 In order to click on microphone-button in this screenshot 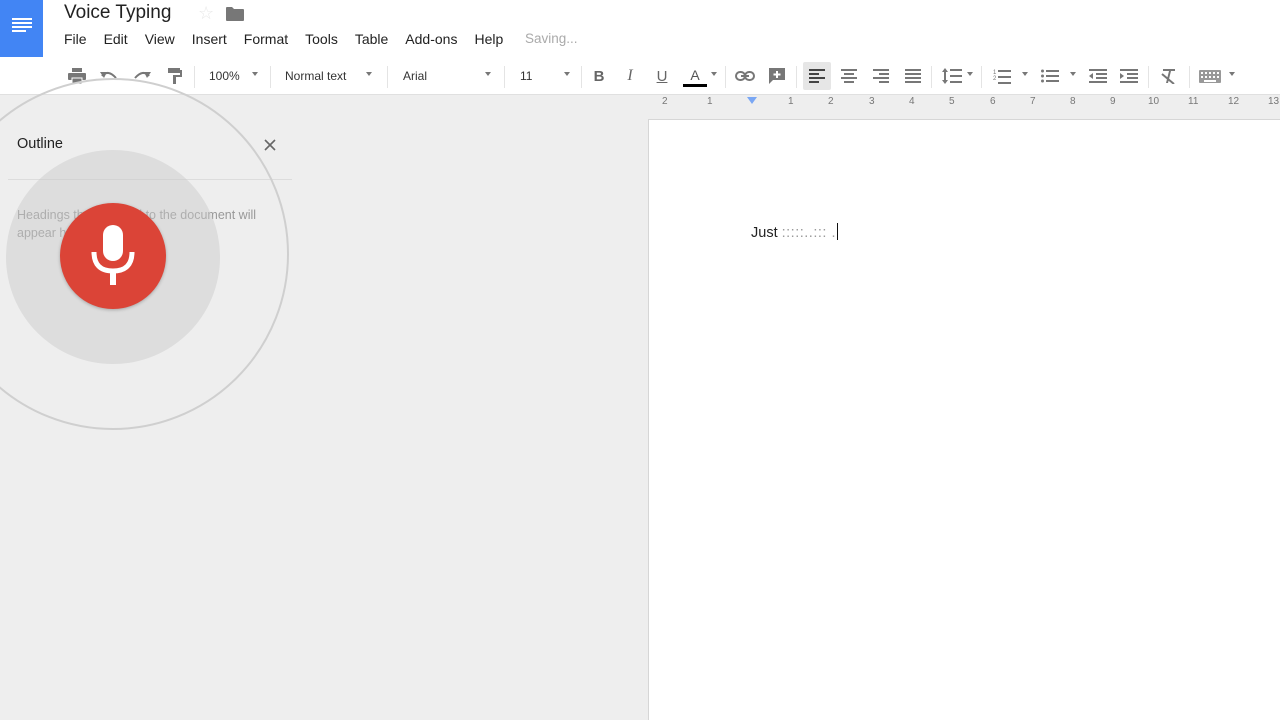, I will do `click(113, 256)`.